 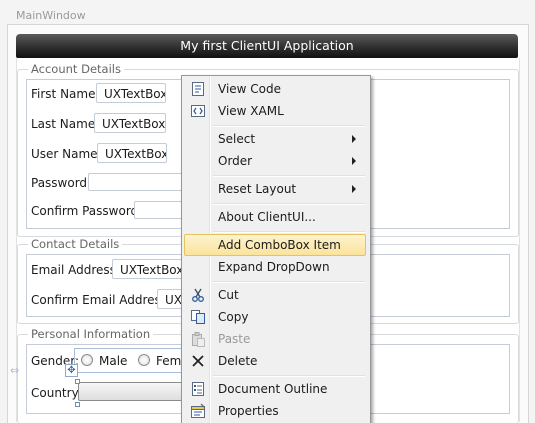 I want to click on menu-item-select: Select, so click(x=275, y=139).